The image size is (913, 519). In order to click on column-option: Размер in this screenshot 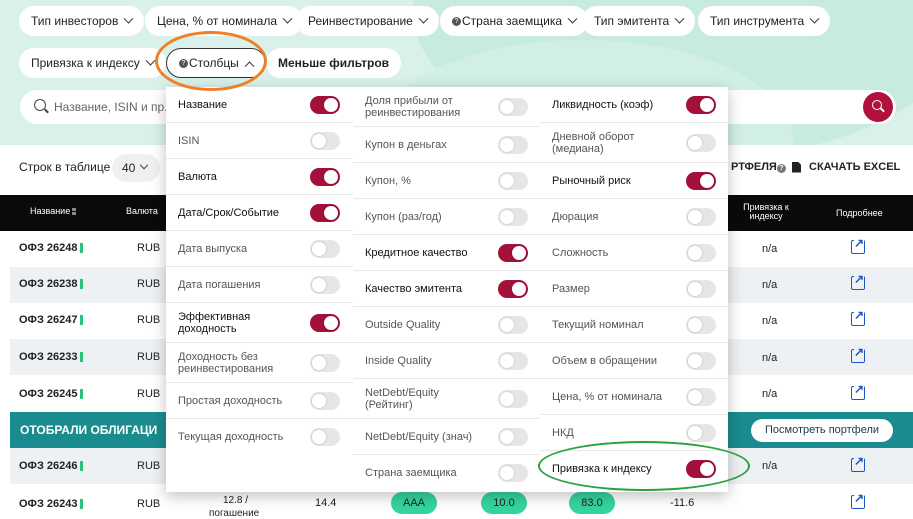, I will do `click(634, 289)`.